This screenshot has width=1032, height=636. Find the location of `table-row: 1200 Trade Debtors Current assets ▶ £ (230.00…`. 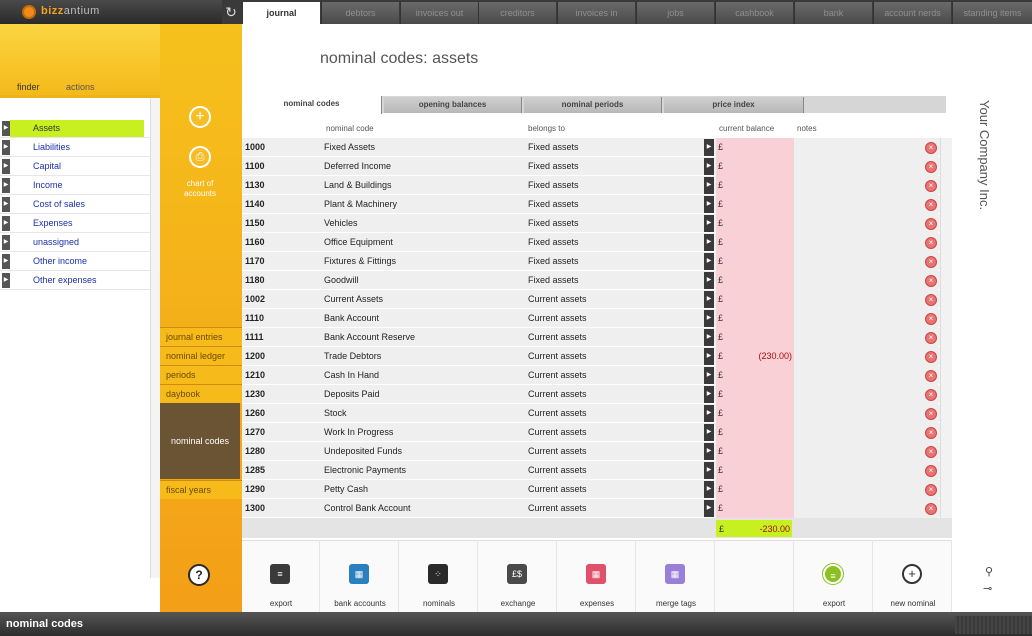

table-row: 1200 Trade Debtors Current assets ▶ £ (230.00… is located at coordinates (597, 356).